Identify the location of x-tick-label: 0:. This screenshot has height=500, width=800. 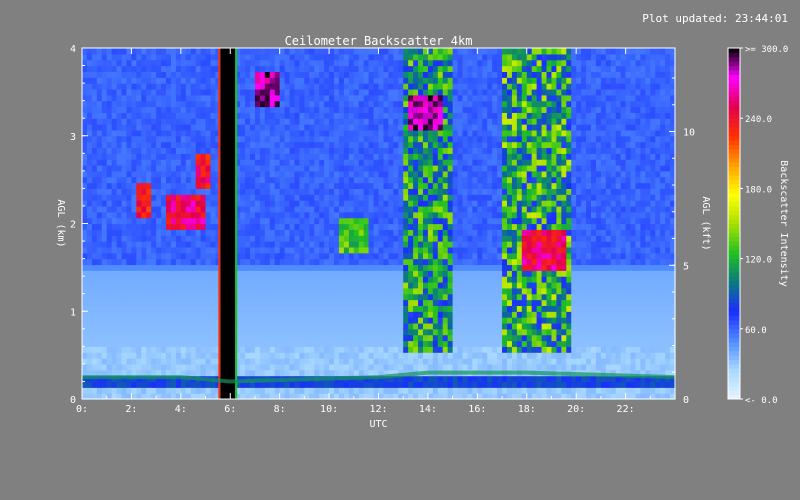
(82, 409).